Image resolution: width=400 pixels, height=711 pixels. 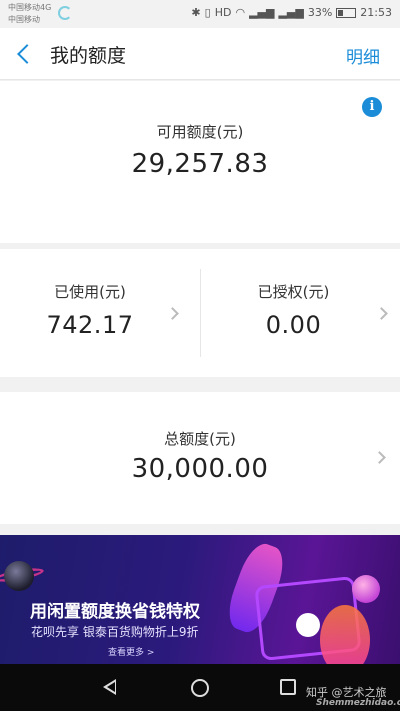 What do you see at coordinates (19, 576) in the screenshot?
I see `planet-decoration` at bounding box center [19, 576].